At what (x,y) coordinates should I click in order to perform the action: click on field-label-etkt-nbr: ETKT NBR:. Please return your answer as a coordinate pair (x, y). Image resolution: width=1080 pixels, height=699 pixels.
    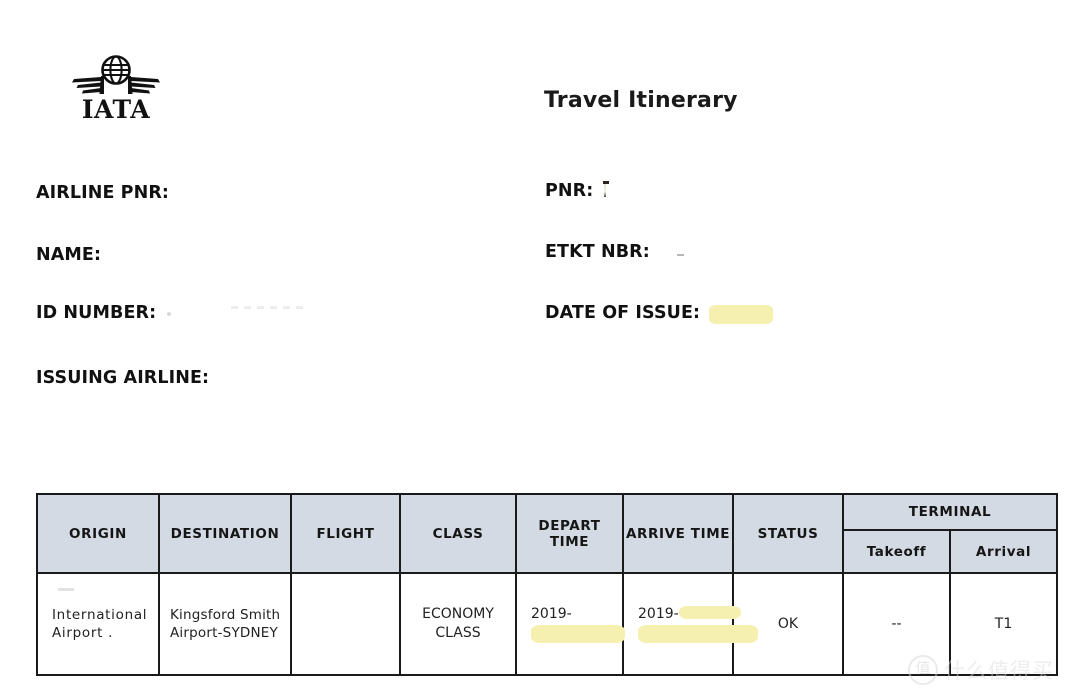
    Looking at the image, I should click on (597, 251).